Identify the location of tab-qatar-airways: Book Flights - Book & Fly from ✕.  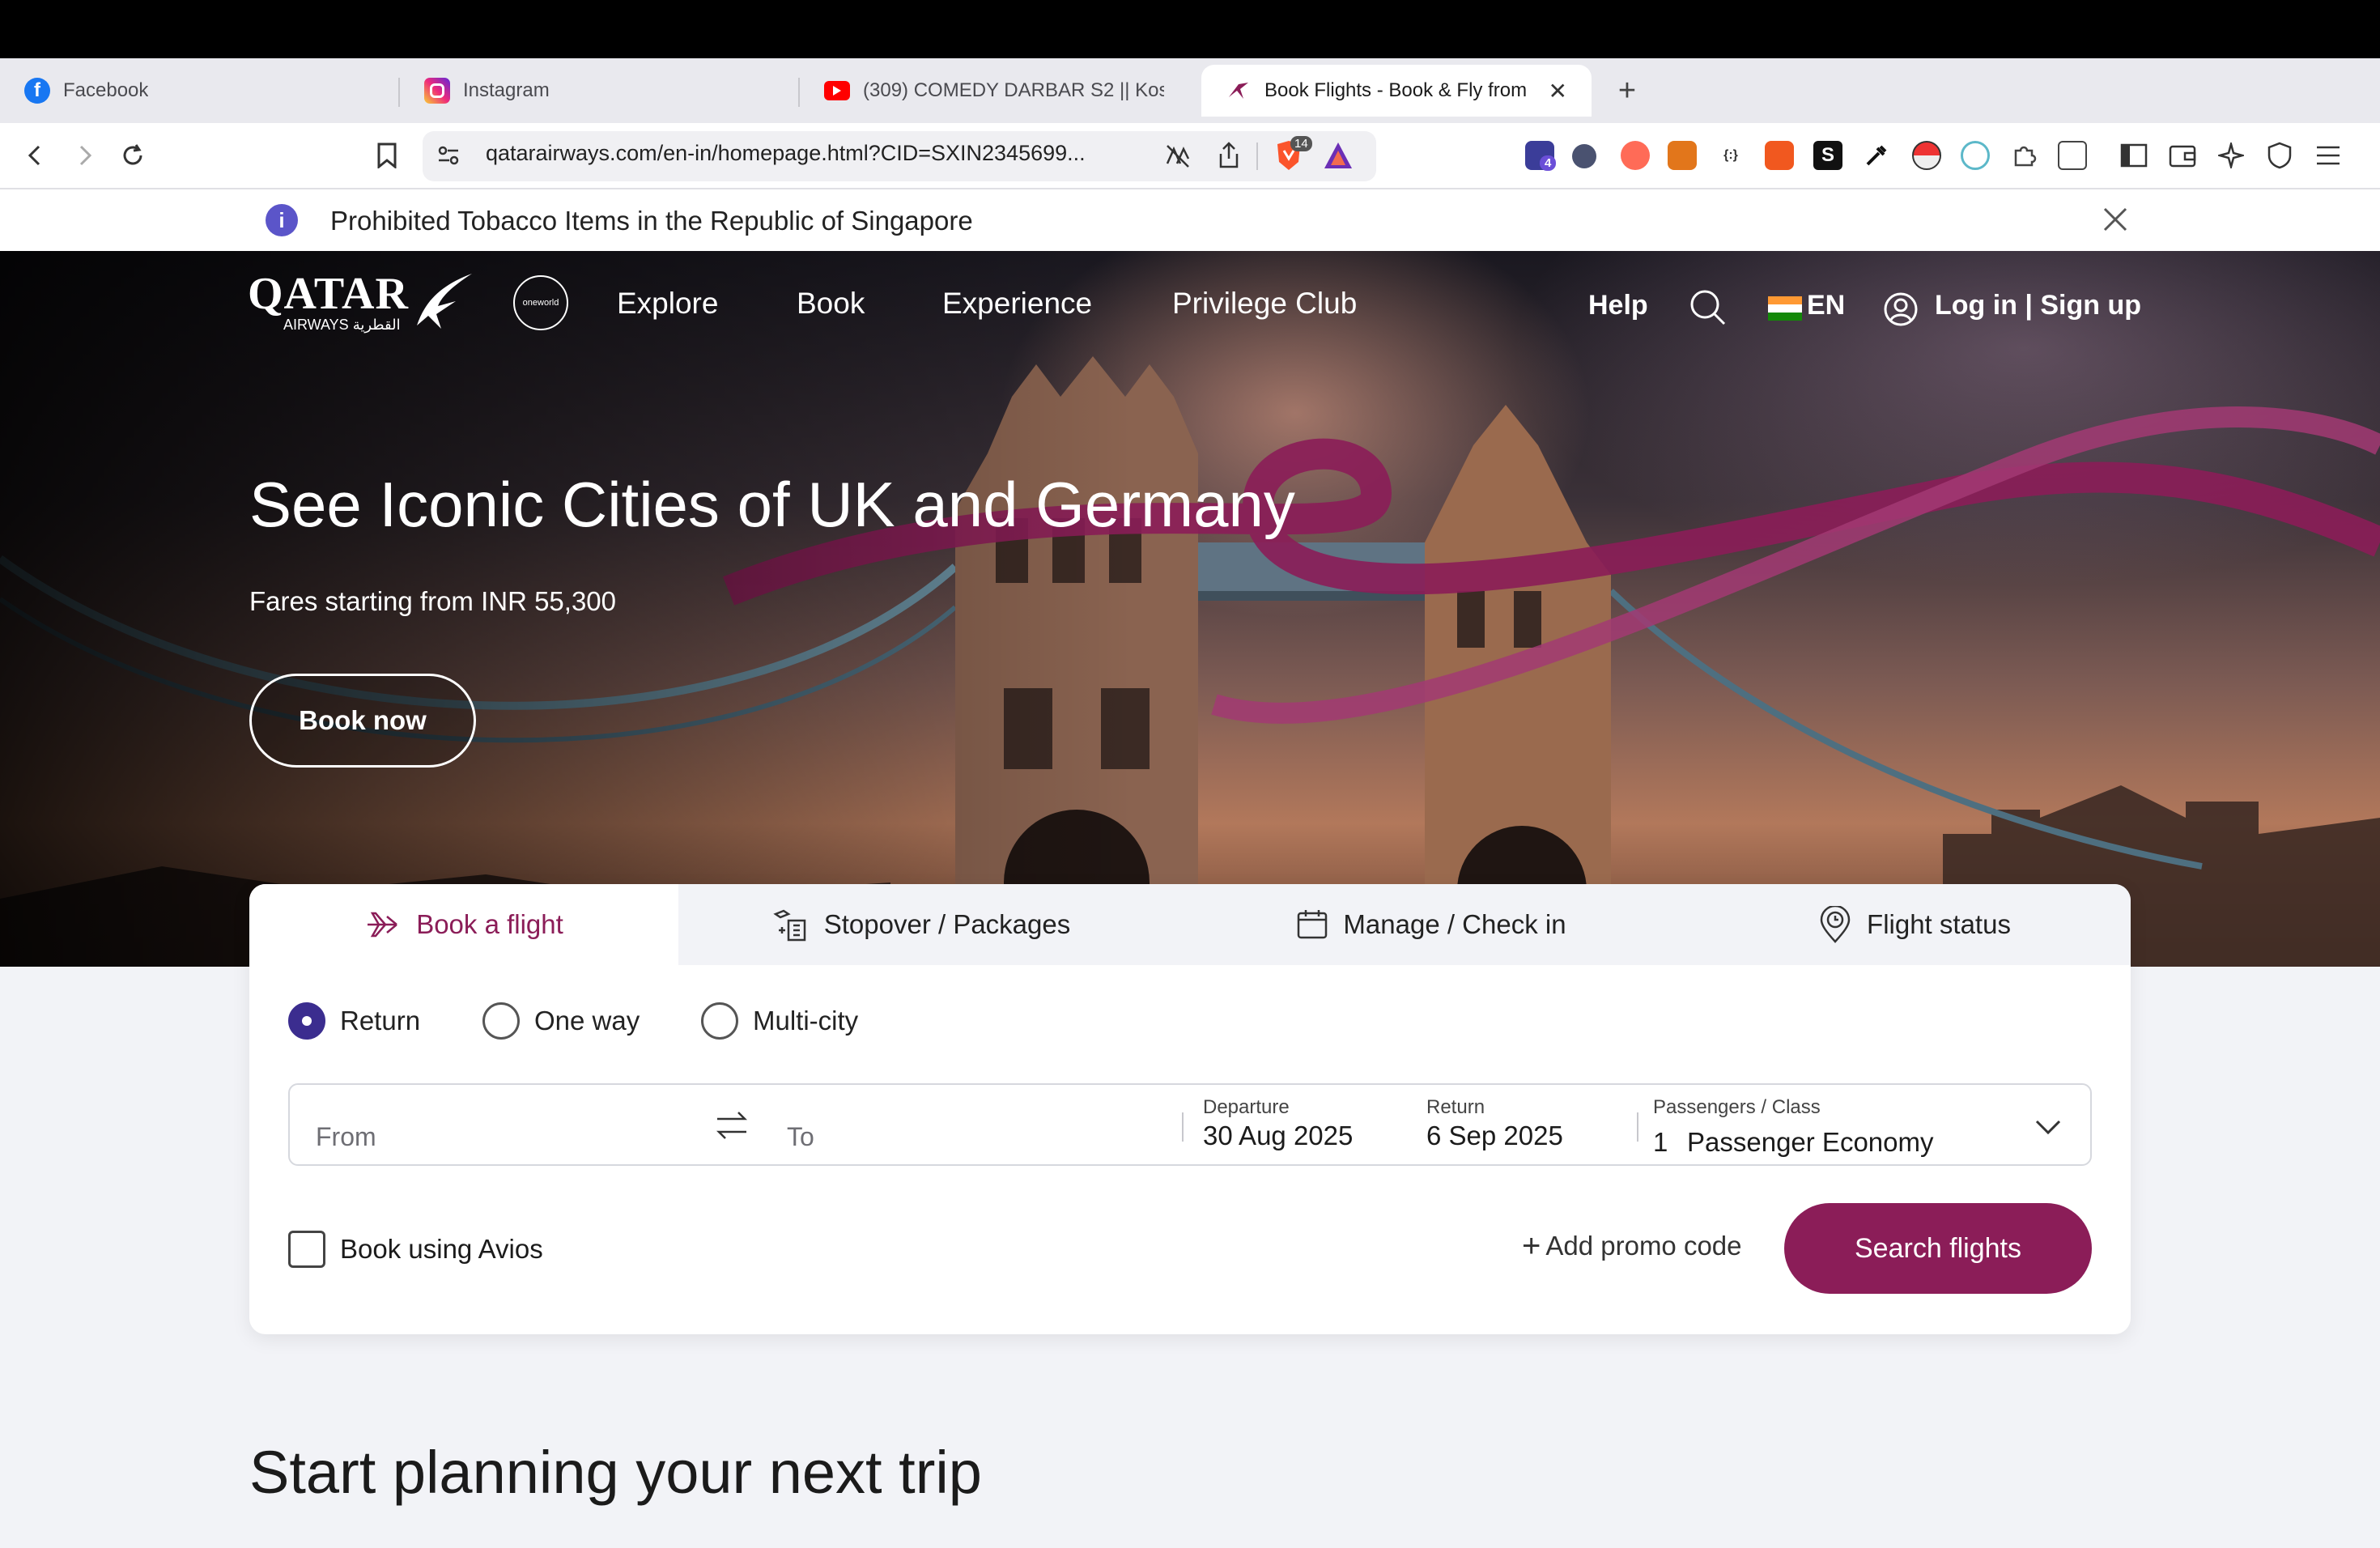
(1397, 91).